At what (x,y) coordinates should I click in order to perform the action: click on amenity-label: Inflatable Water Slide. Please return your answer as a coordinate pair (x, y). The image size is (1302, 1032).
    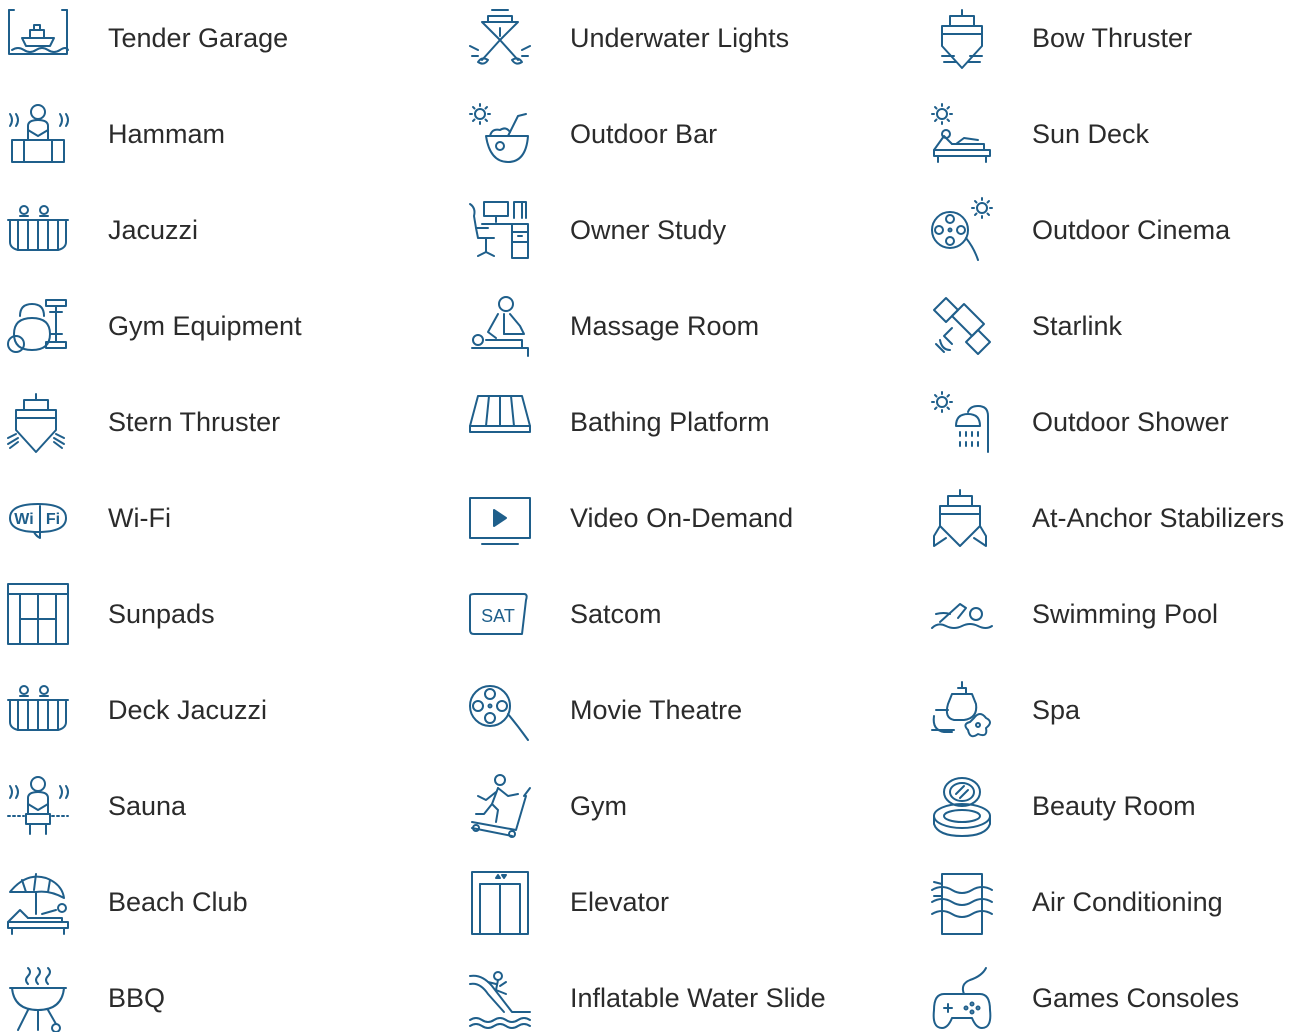
    Looking at the image, I should click on (698, 997).